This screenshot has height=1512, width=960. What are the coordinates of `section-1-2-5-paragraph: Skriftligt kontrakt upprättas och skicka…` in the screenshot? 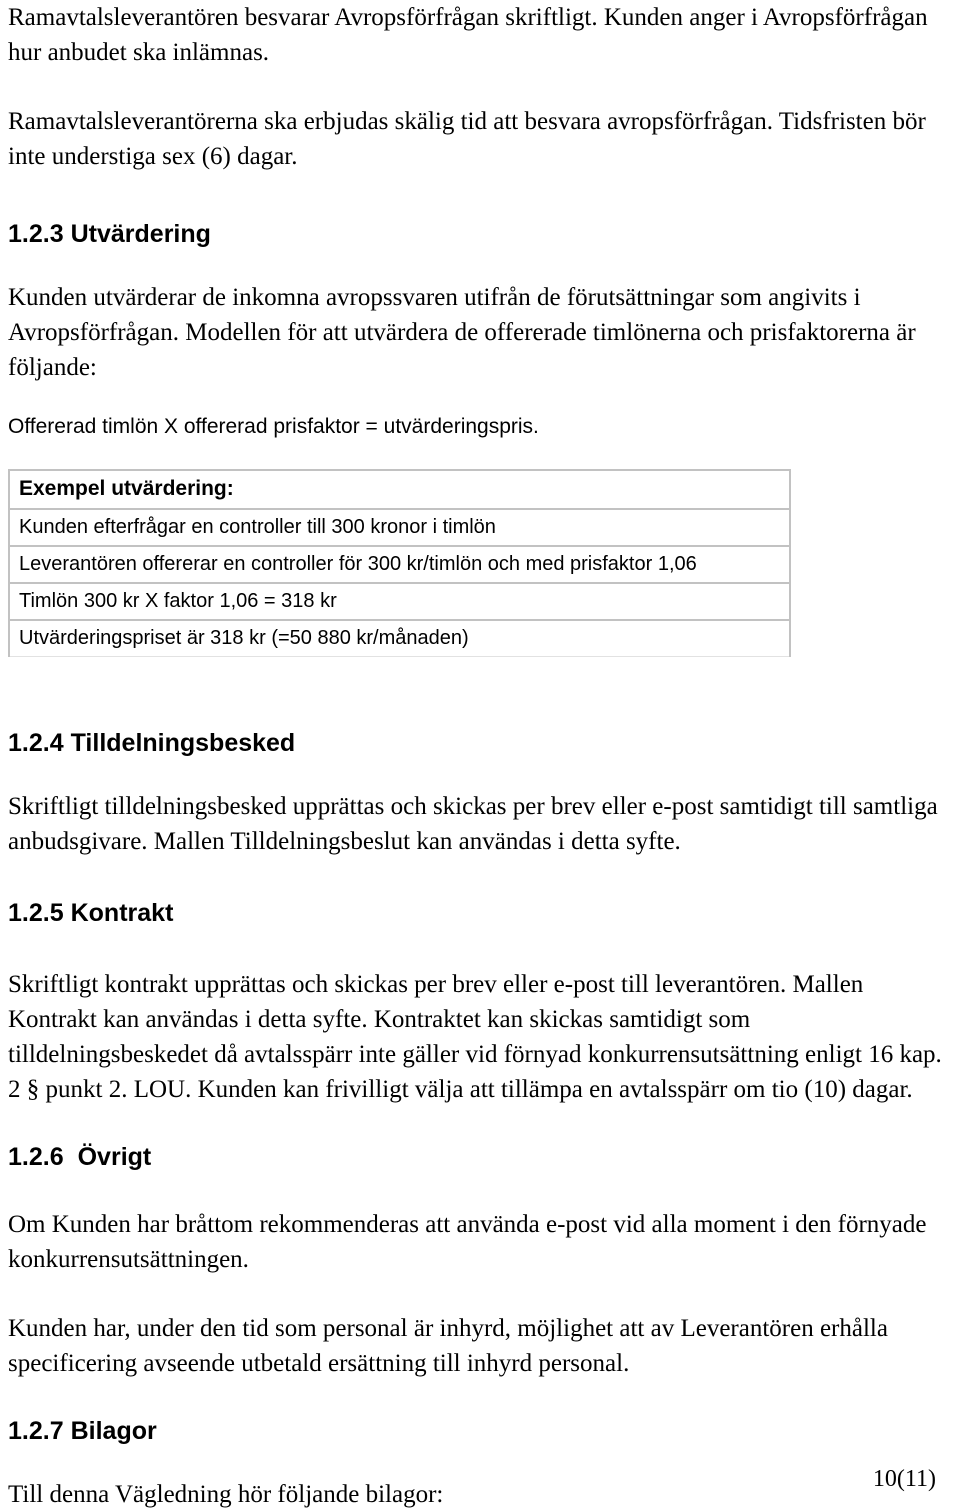 It's located at (475, 1037).